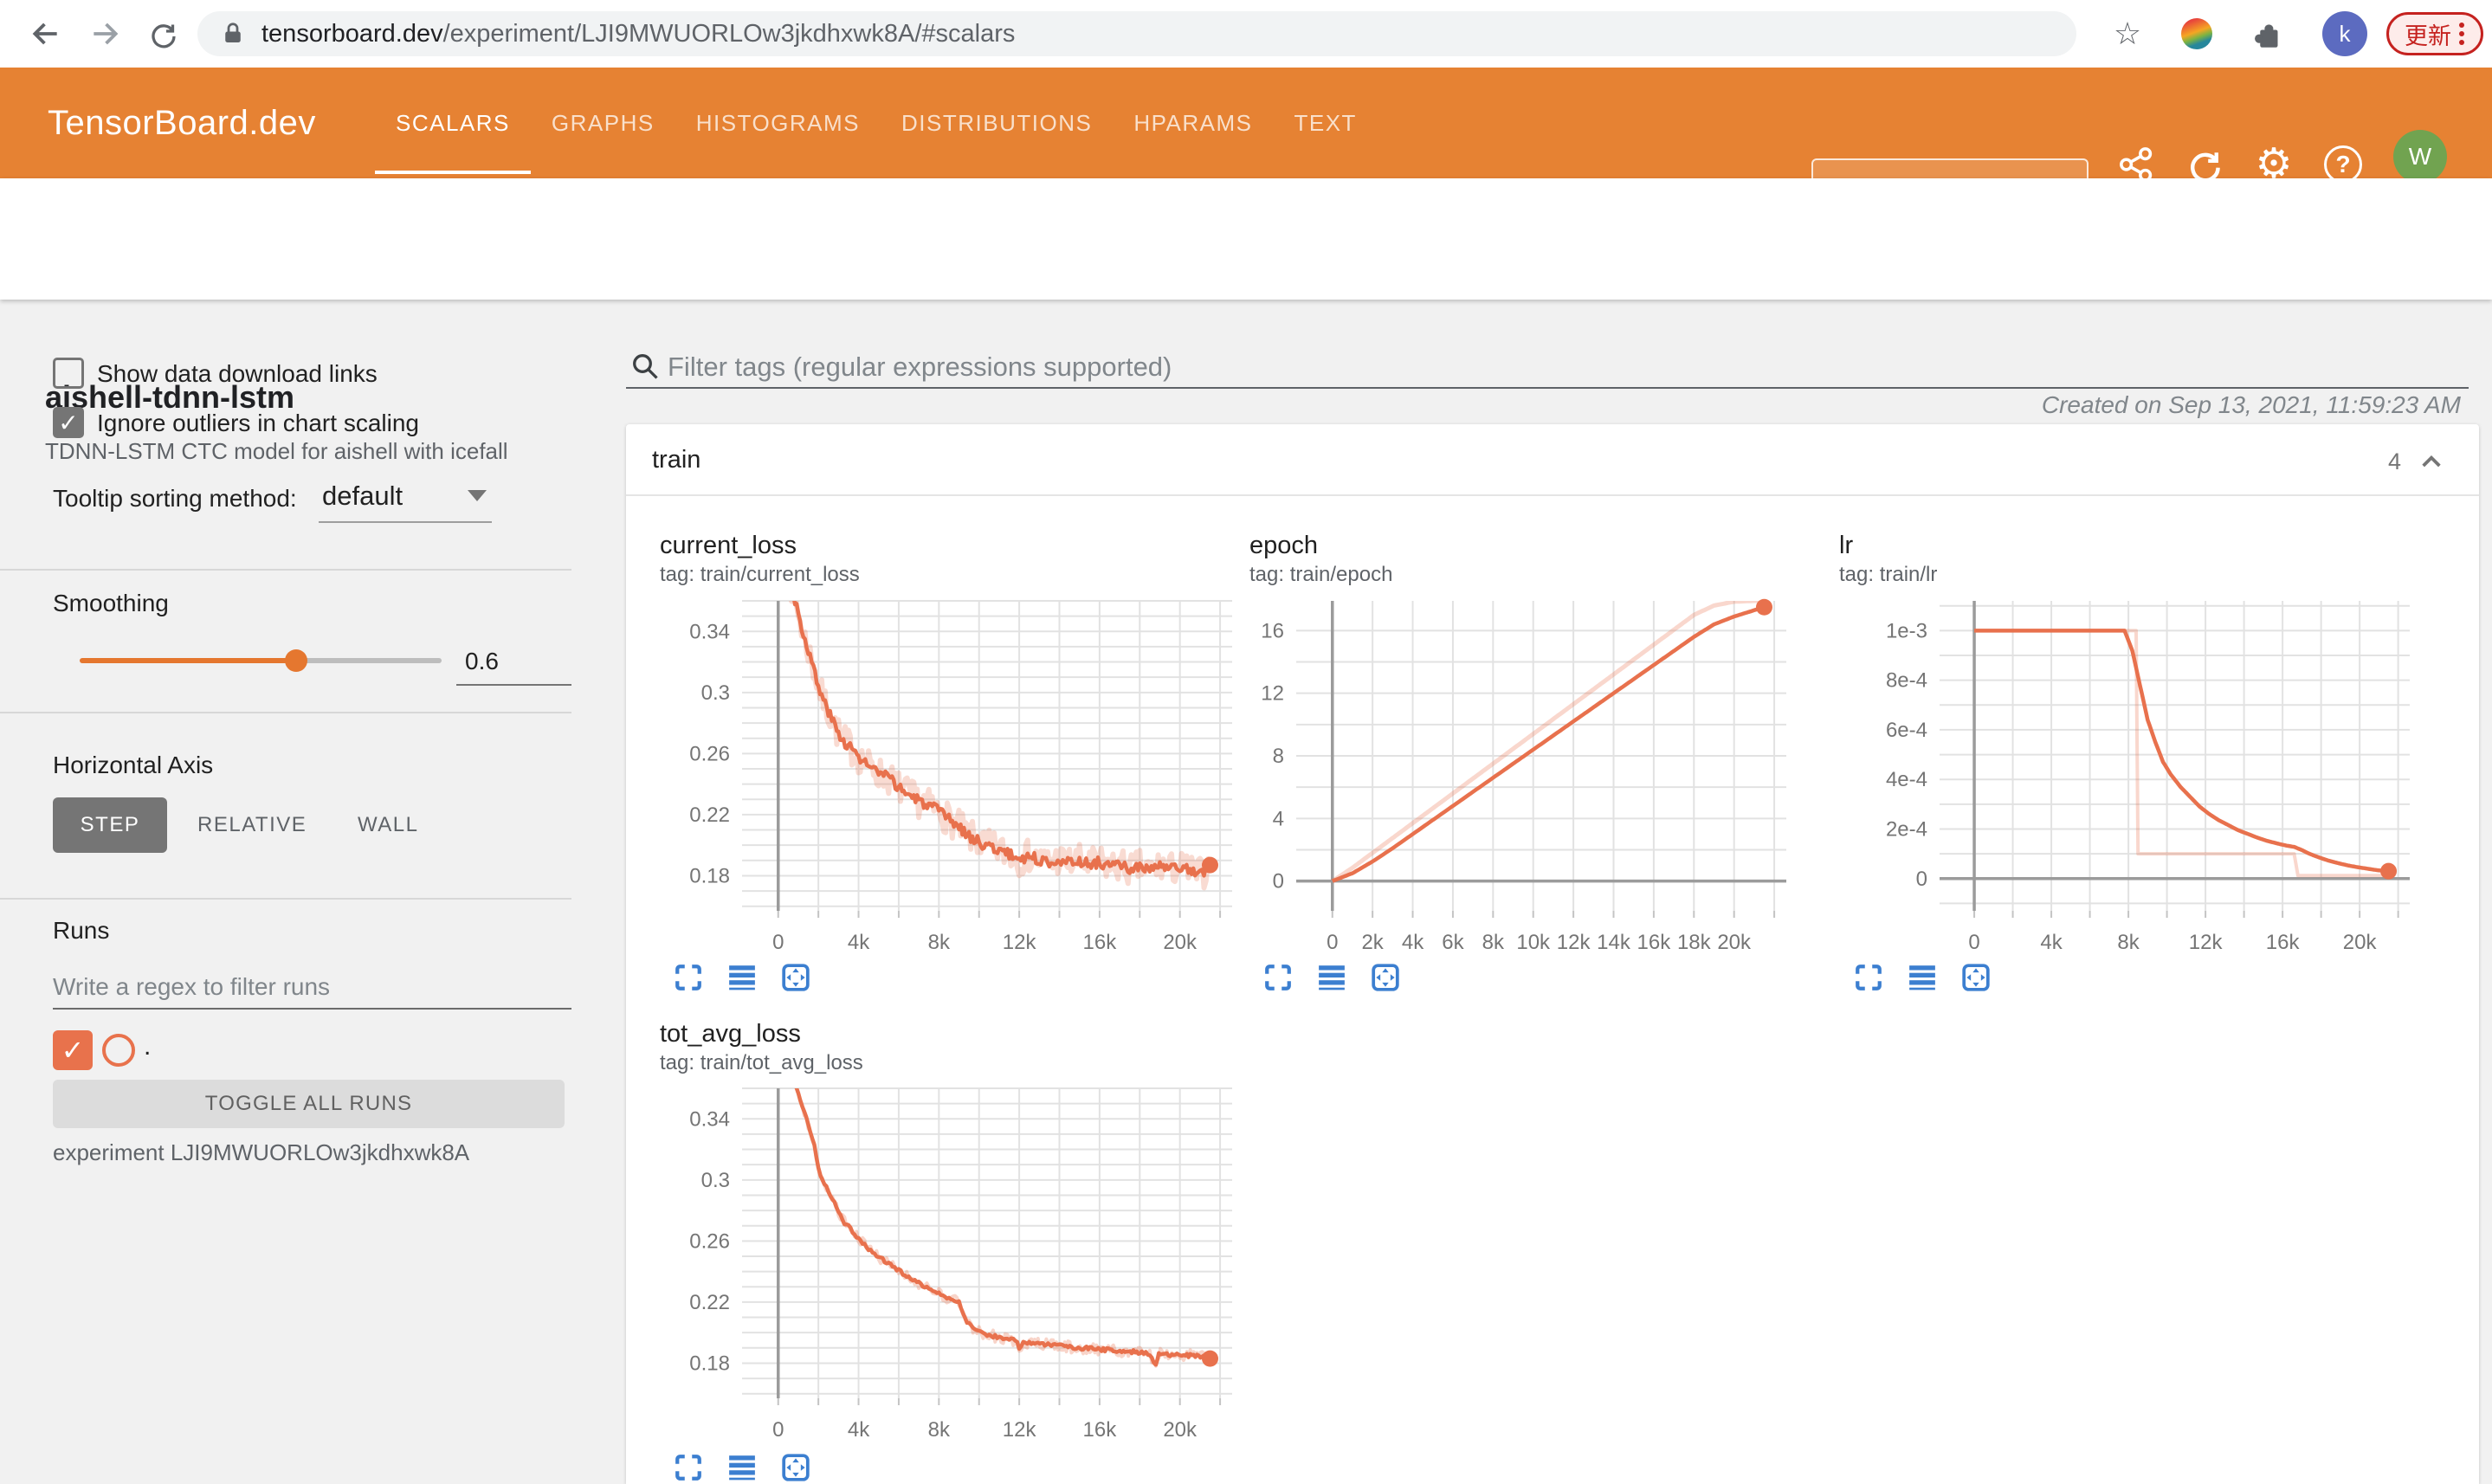  What do you see at coordinates (111, 603) in the screenshot?
I see `smoothing-label: Smoothing` at bounding box center [111, 603].